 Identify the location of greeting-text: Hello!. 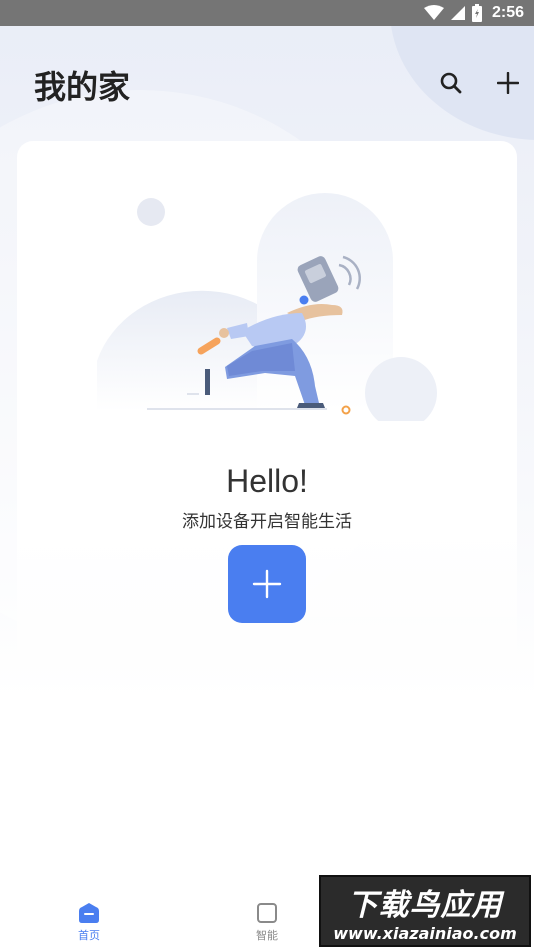
(267, 481).